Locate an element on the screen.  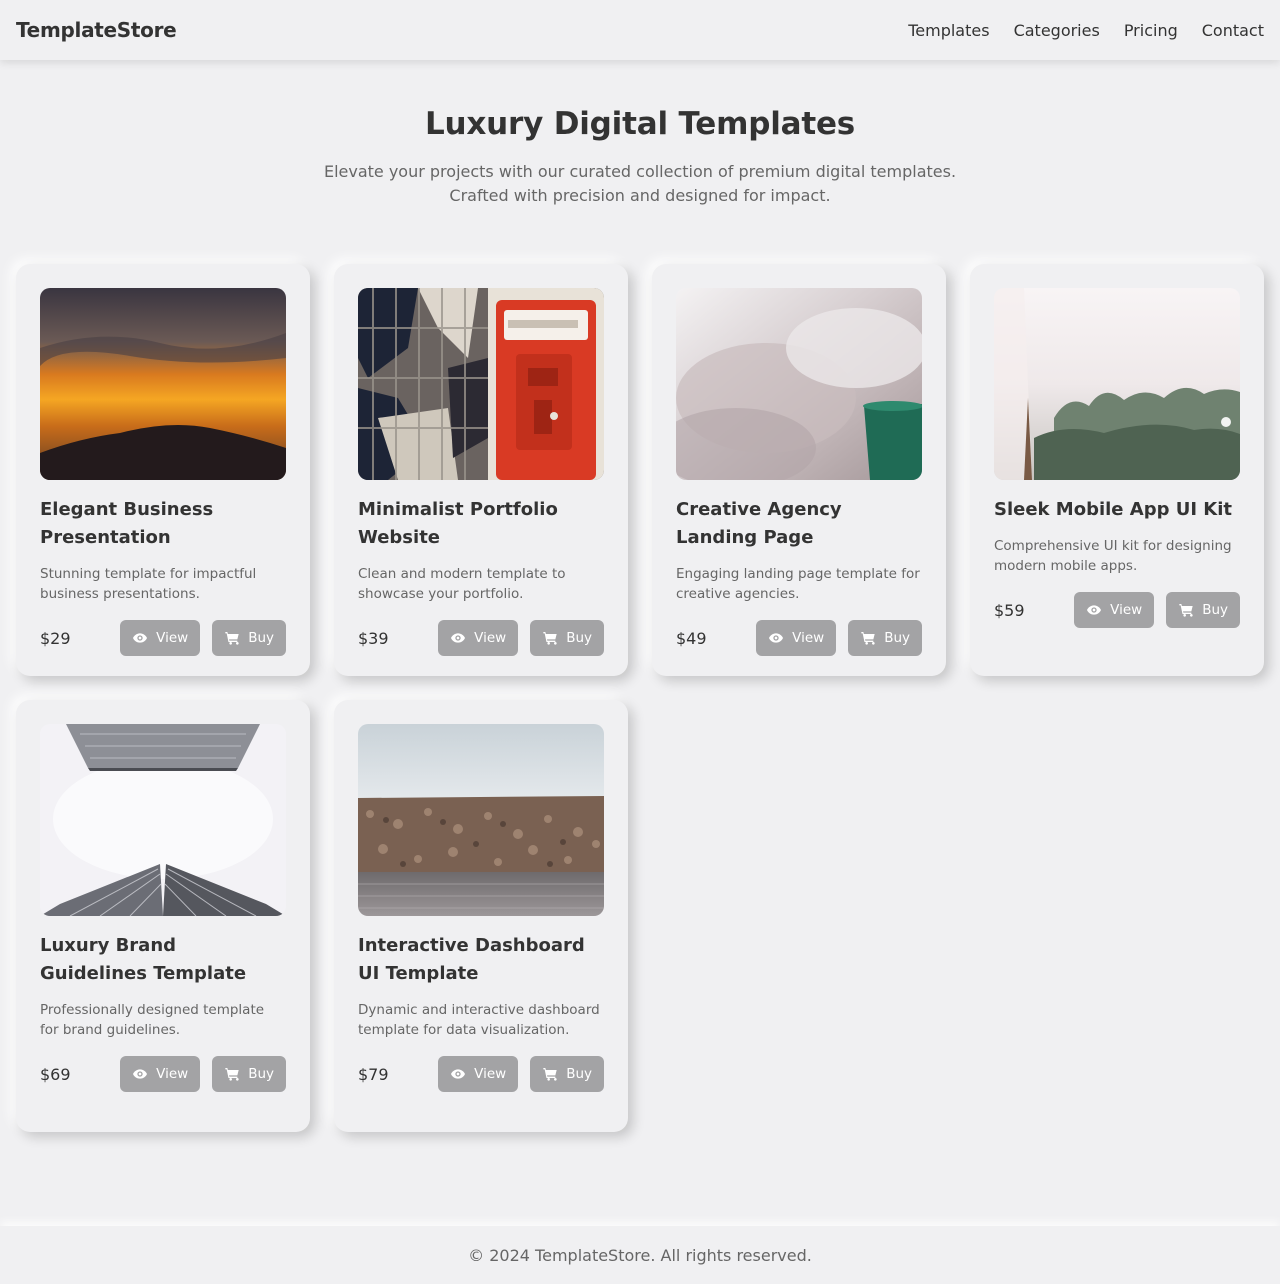
template-title: Creative Agency Landing Page is located at coordinates (799, 524).